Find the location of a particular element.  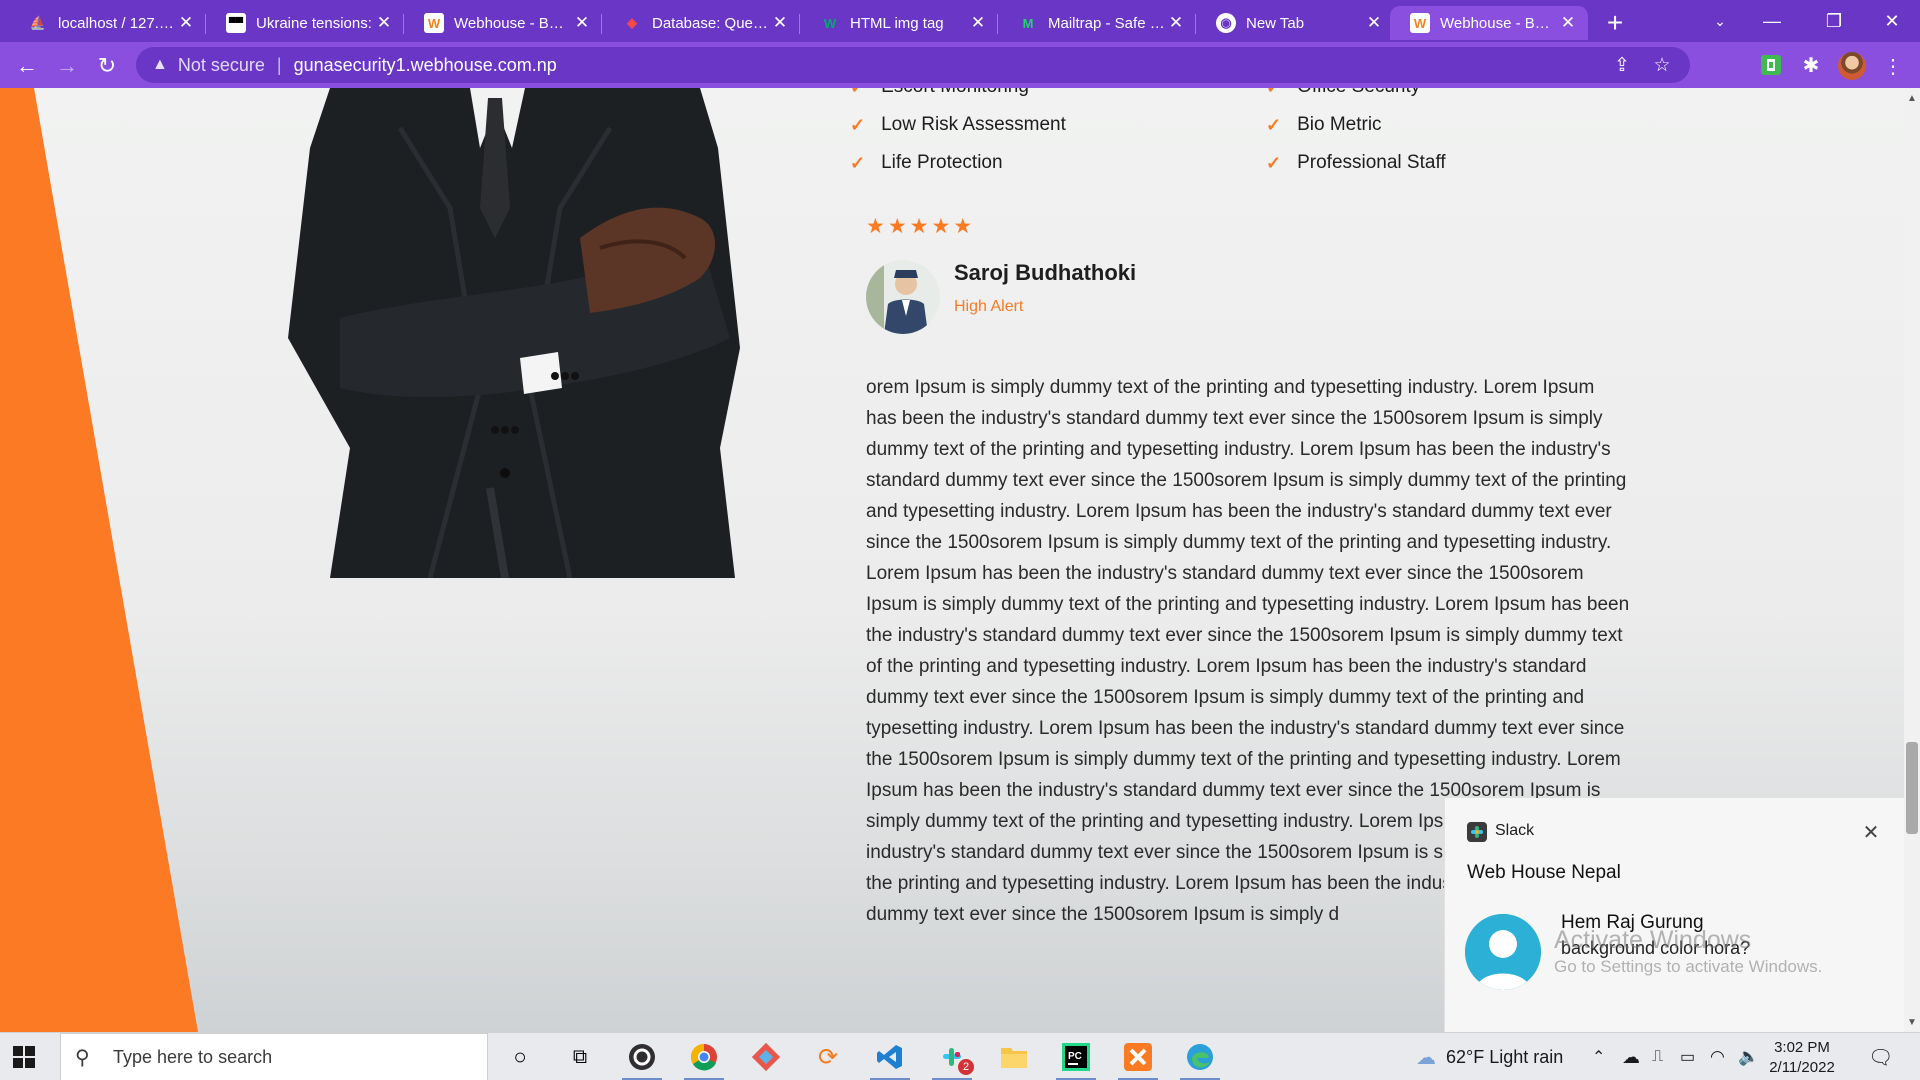

back-button: ← is located at coordinates (27, 66).